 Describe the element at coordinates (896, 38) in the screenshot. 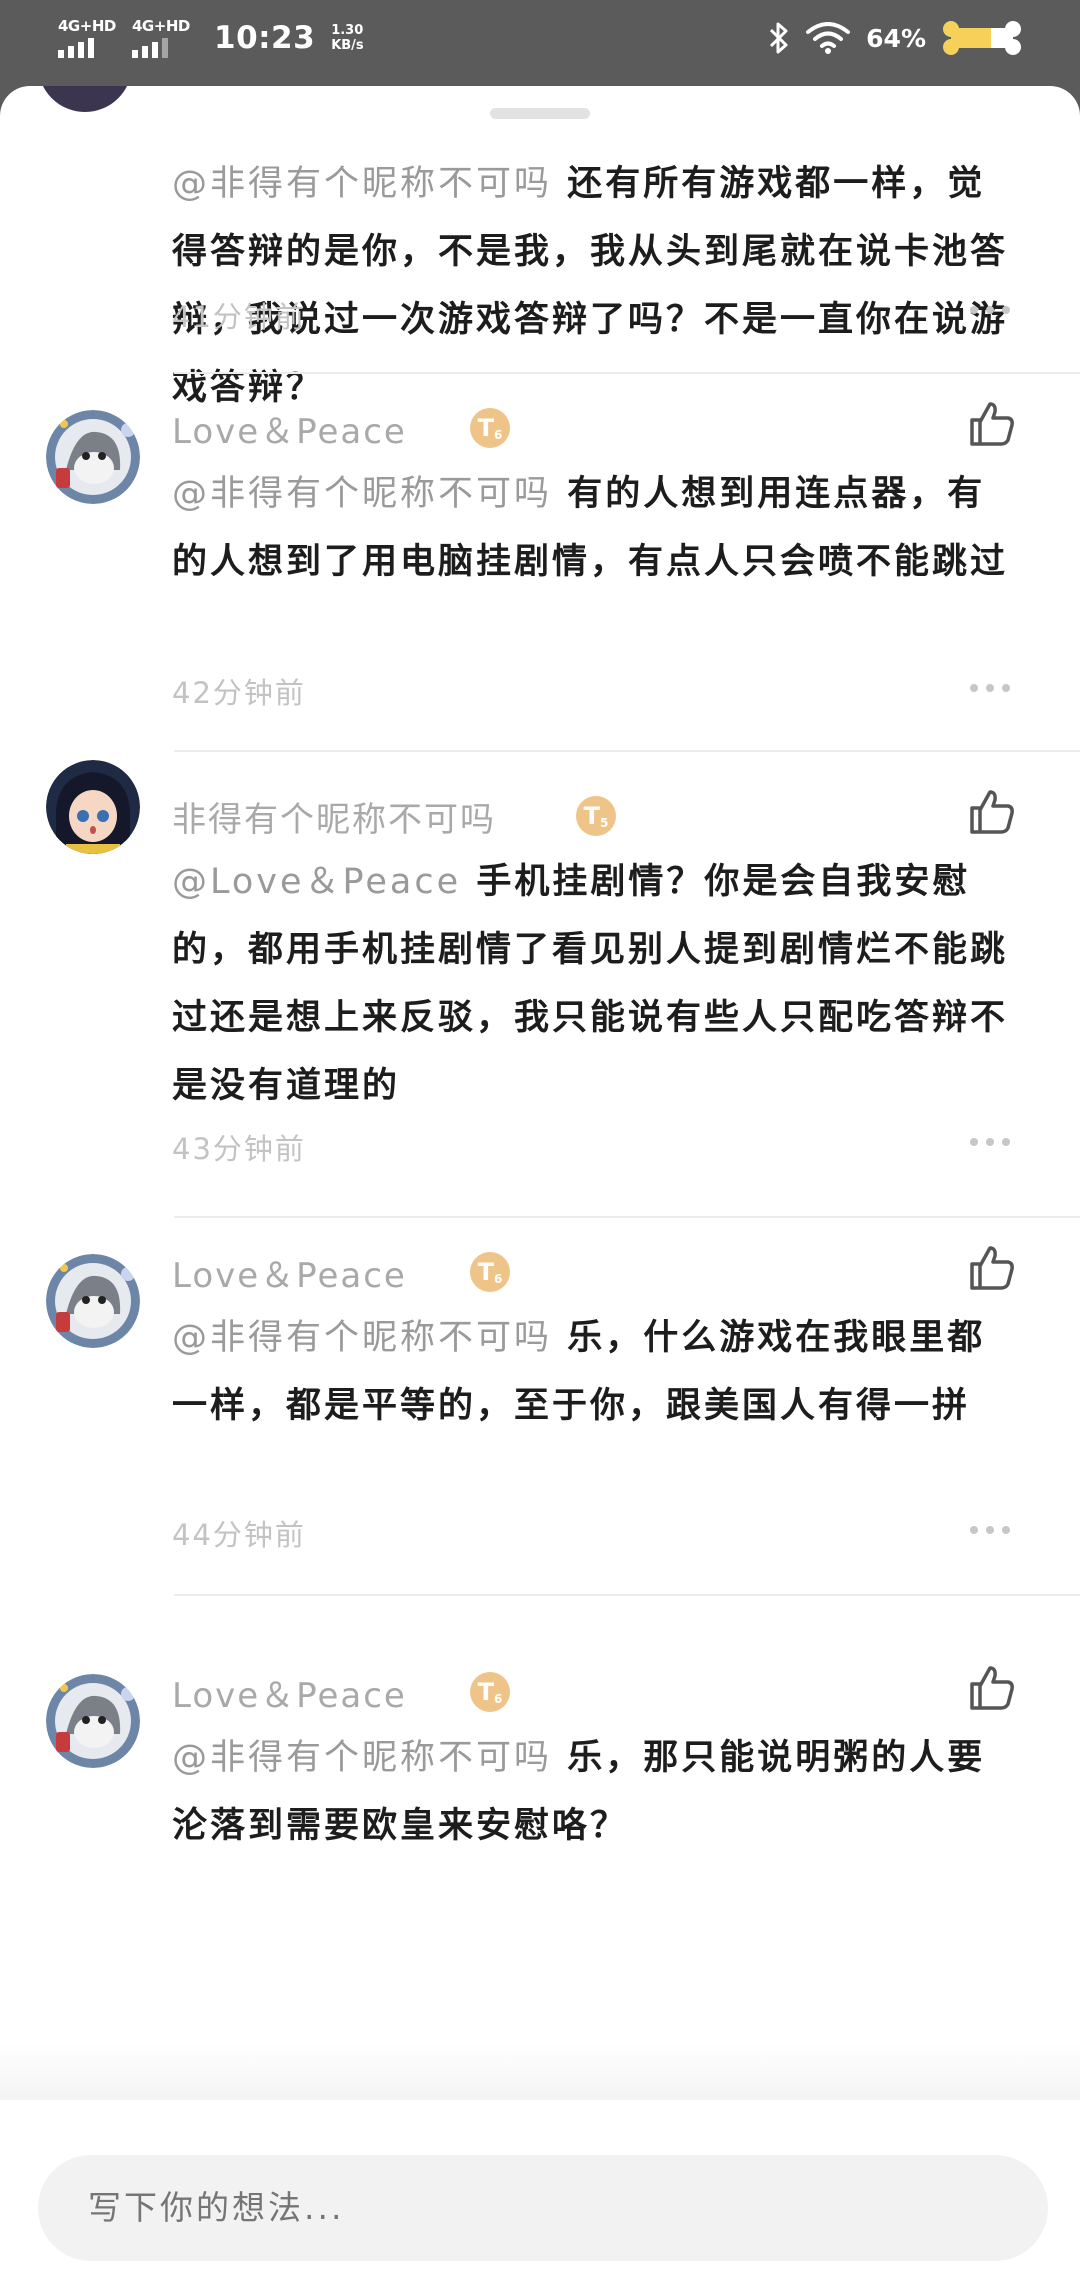

I see `battery-percentage: 64%` at that location.